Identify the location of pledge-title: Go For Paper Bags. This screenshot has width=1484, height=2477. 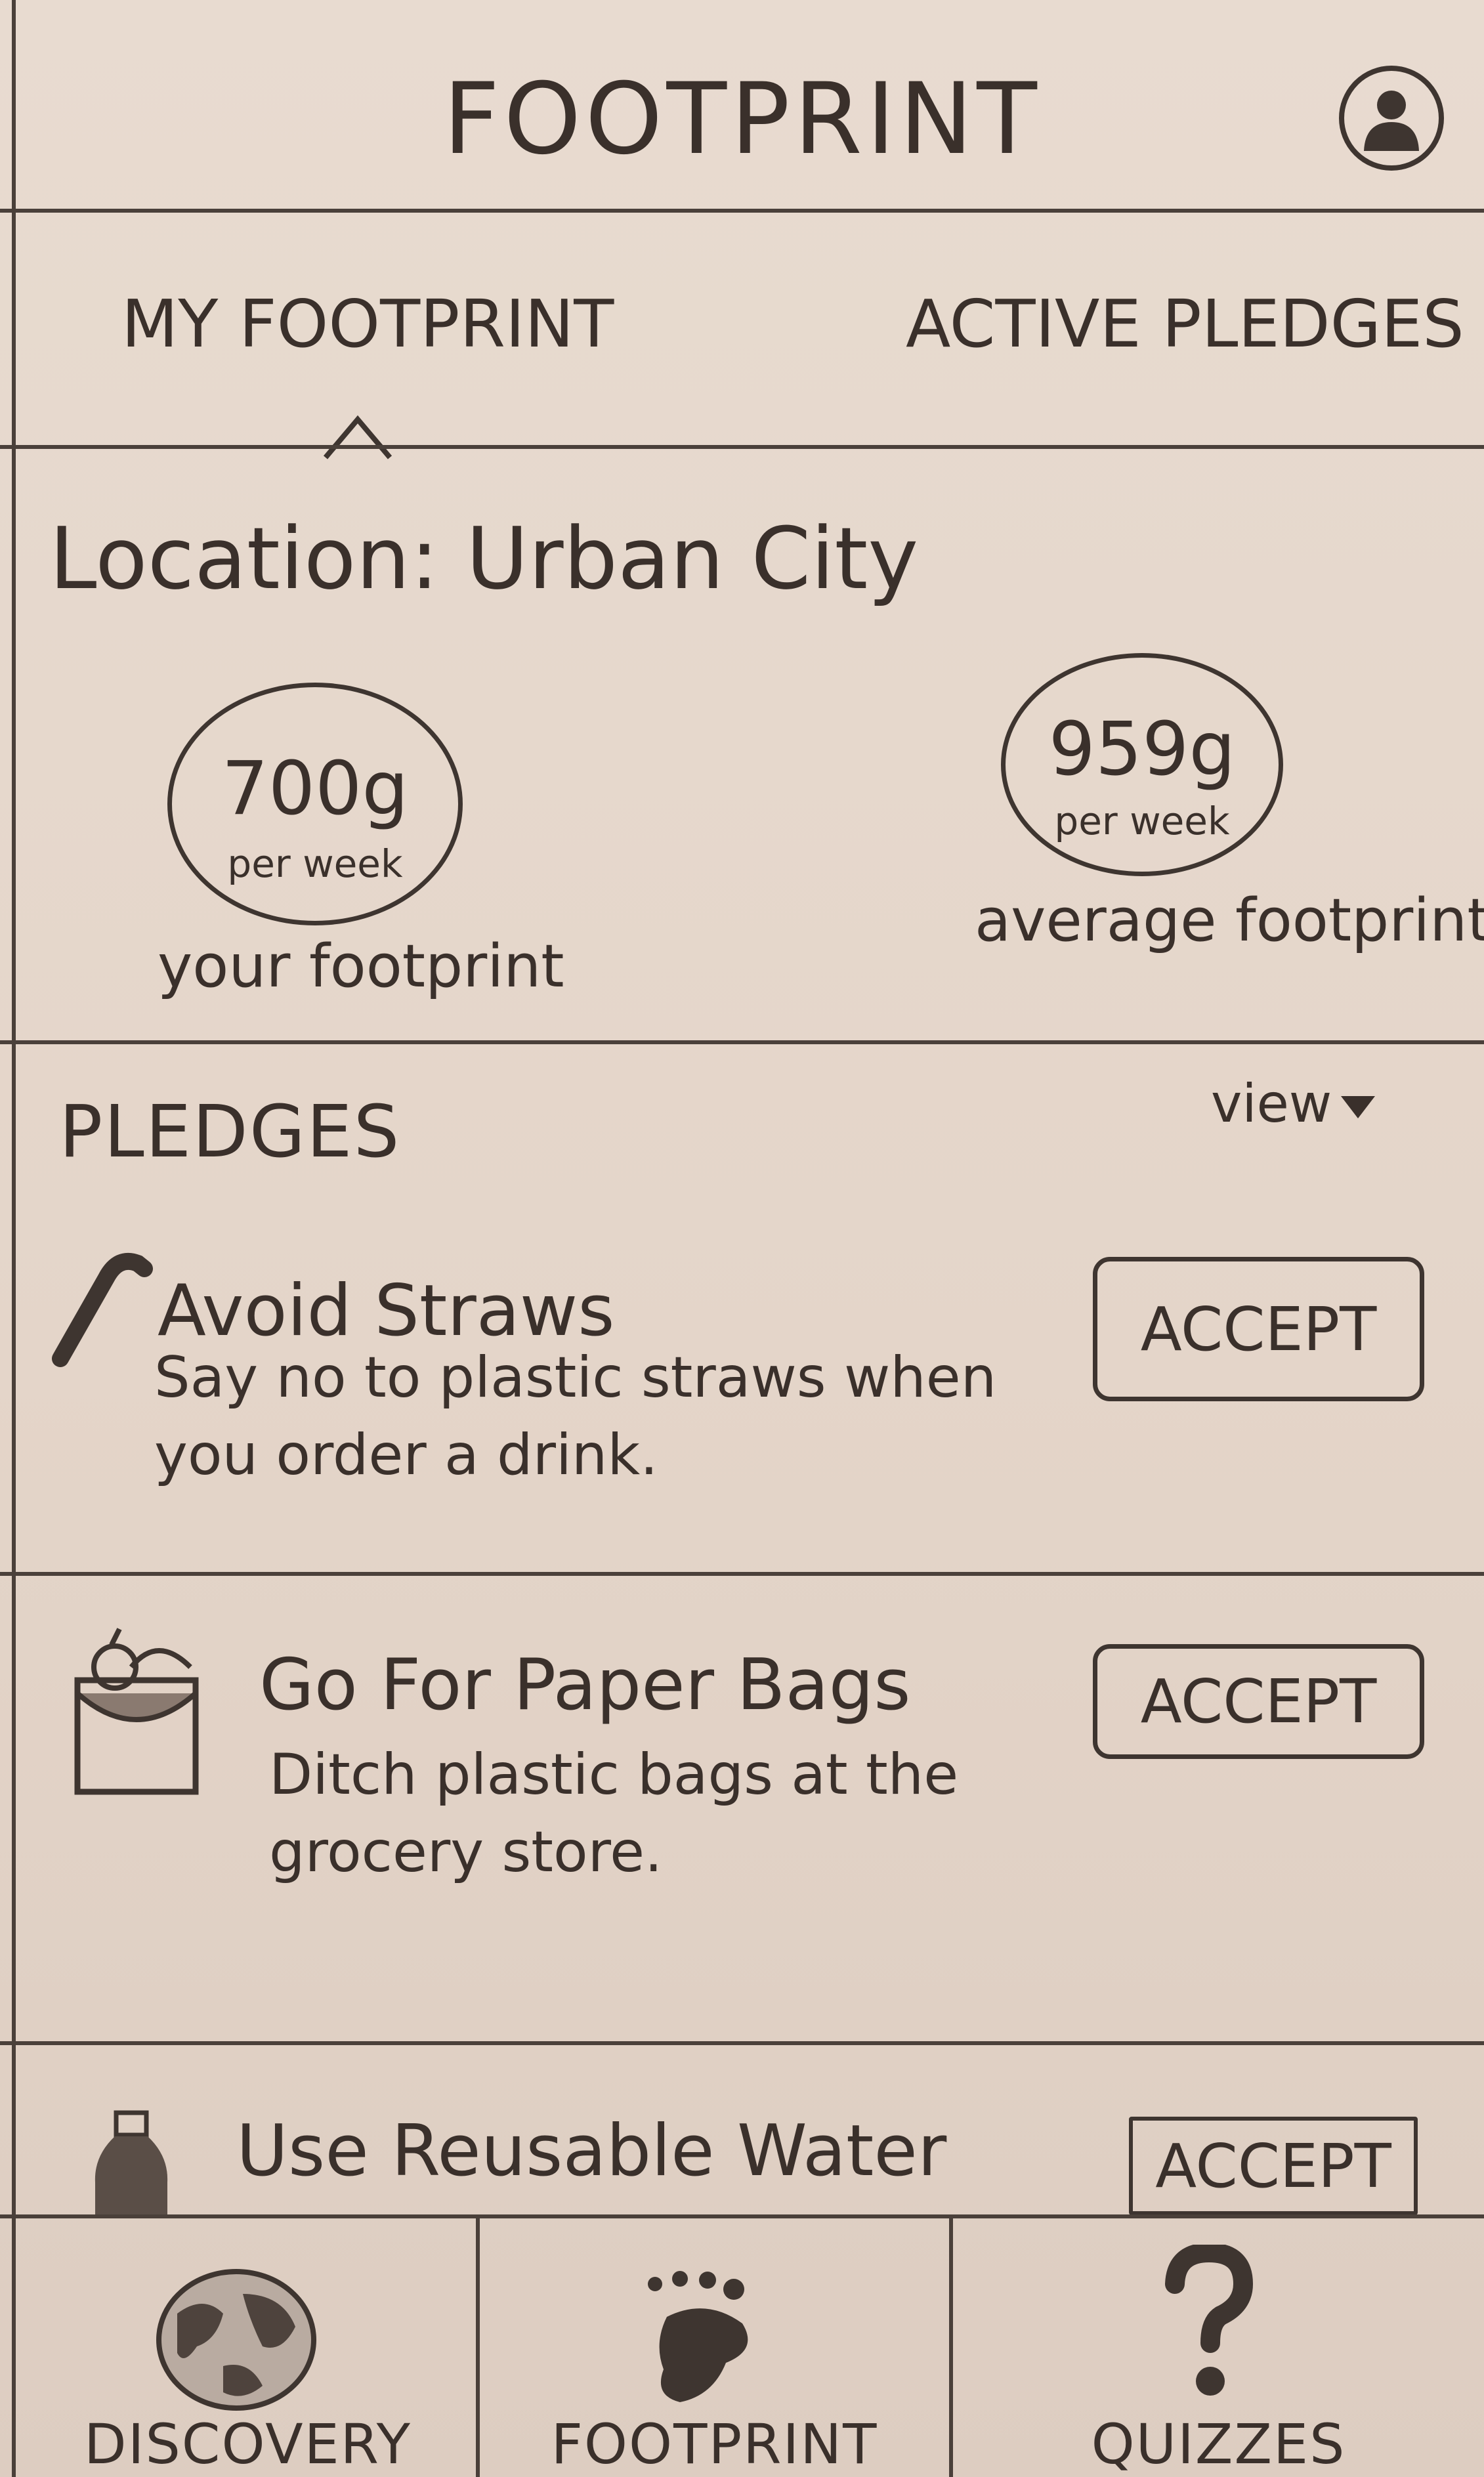
(585, 1685).